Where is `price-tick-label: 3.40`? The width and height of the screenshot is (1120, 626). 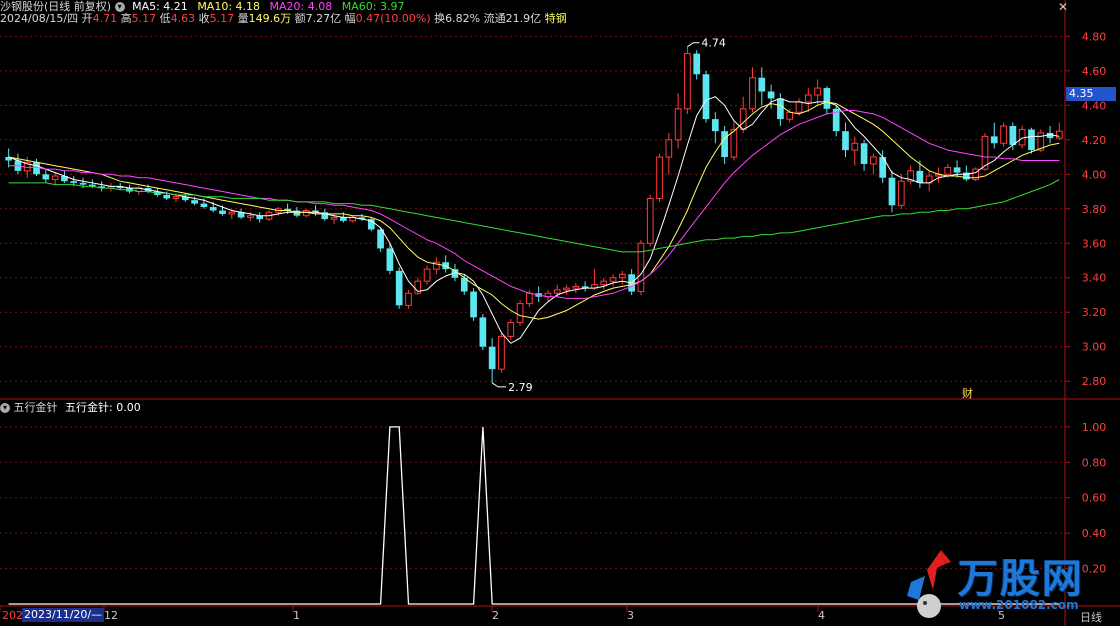 price-tick-label: 3.40 is located at coordinates (1094, 278).